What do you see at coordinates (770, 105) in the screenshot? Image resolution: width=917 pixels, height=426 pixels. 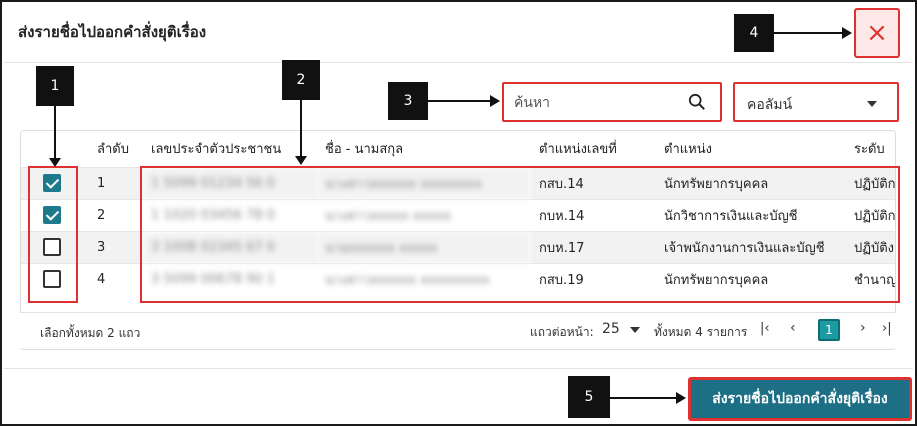 I see `column-select-label: คอลัมน์` at bounding box center [770, 105].